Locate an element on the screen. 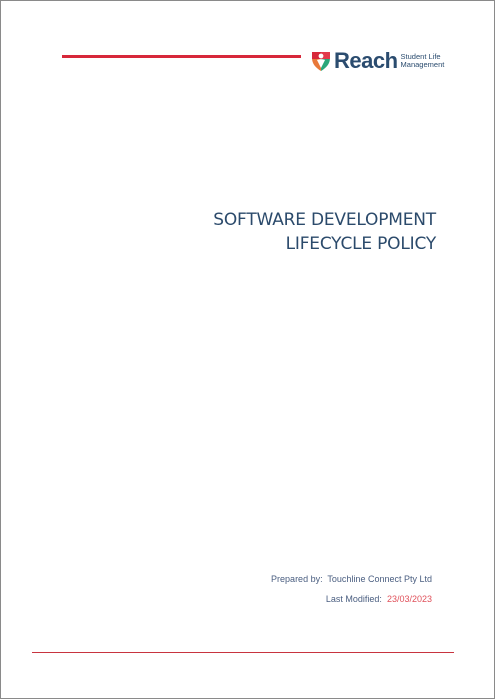 Image resolution: width=495 pixels, height=699 pixels. logo-tagline-line2: Management is located at coordinates (422, 64).